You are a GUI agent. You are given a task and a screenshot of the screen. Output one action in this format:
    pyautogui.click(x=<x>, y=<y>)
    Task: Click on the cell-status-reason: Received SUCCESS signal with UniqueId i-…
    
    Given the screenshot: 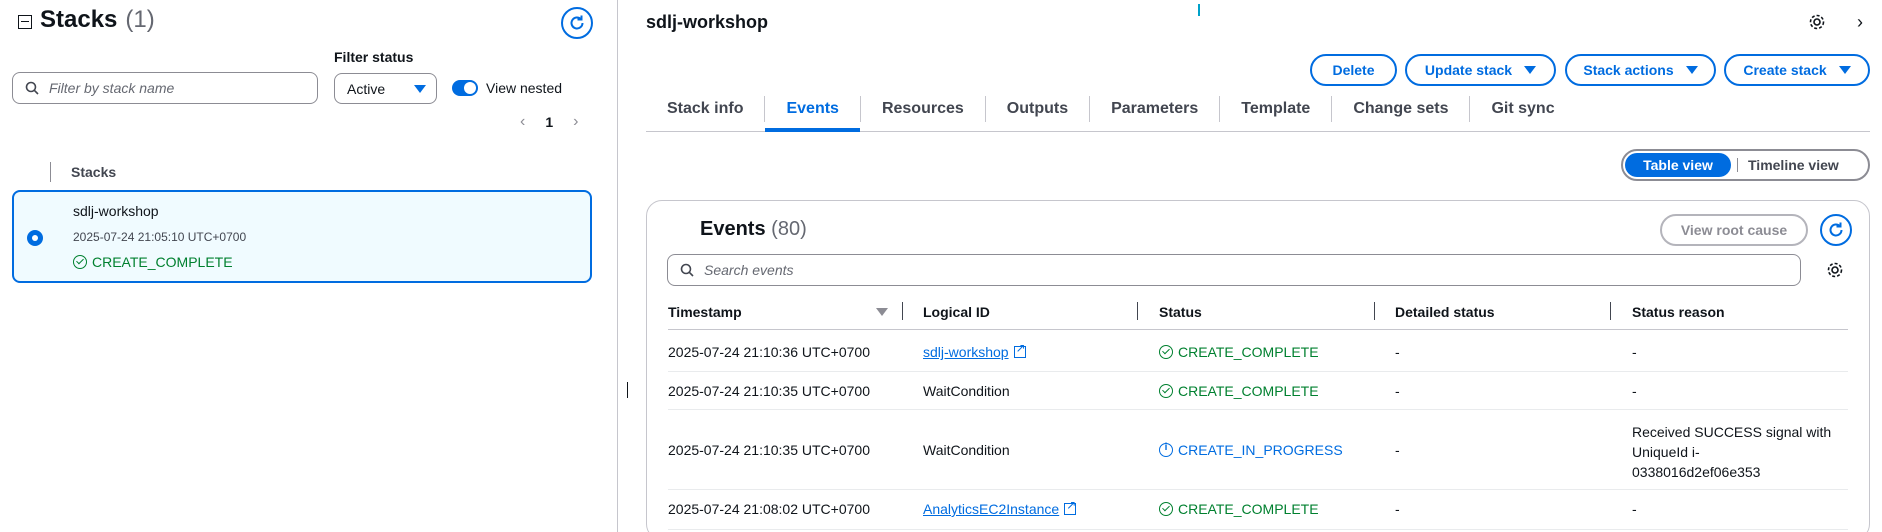 What is the action you would take?
    pyautogui.click(x=1731, y=452)
    